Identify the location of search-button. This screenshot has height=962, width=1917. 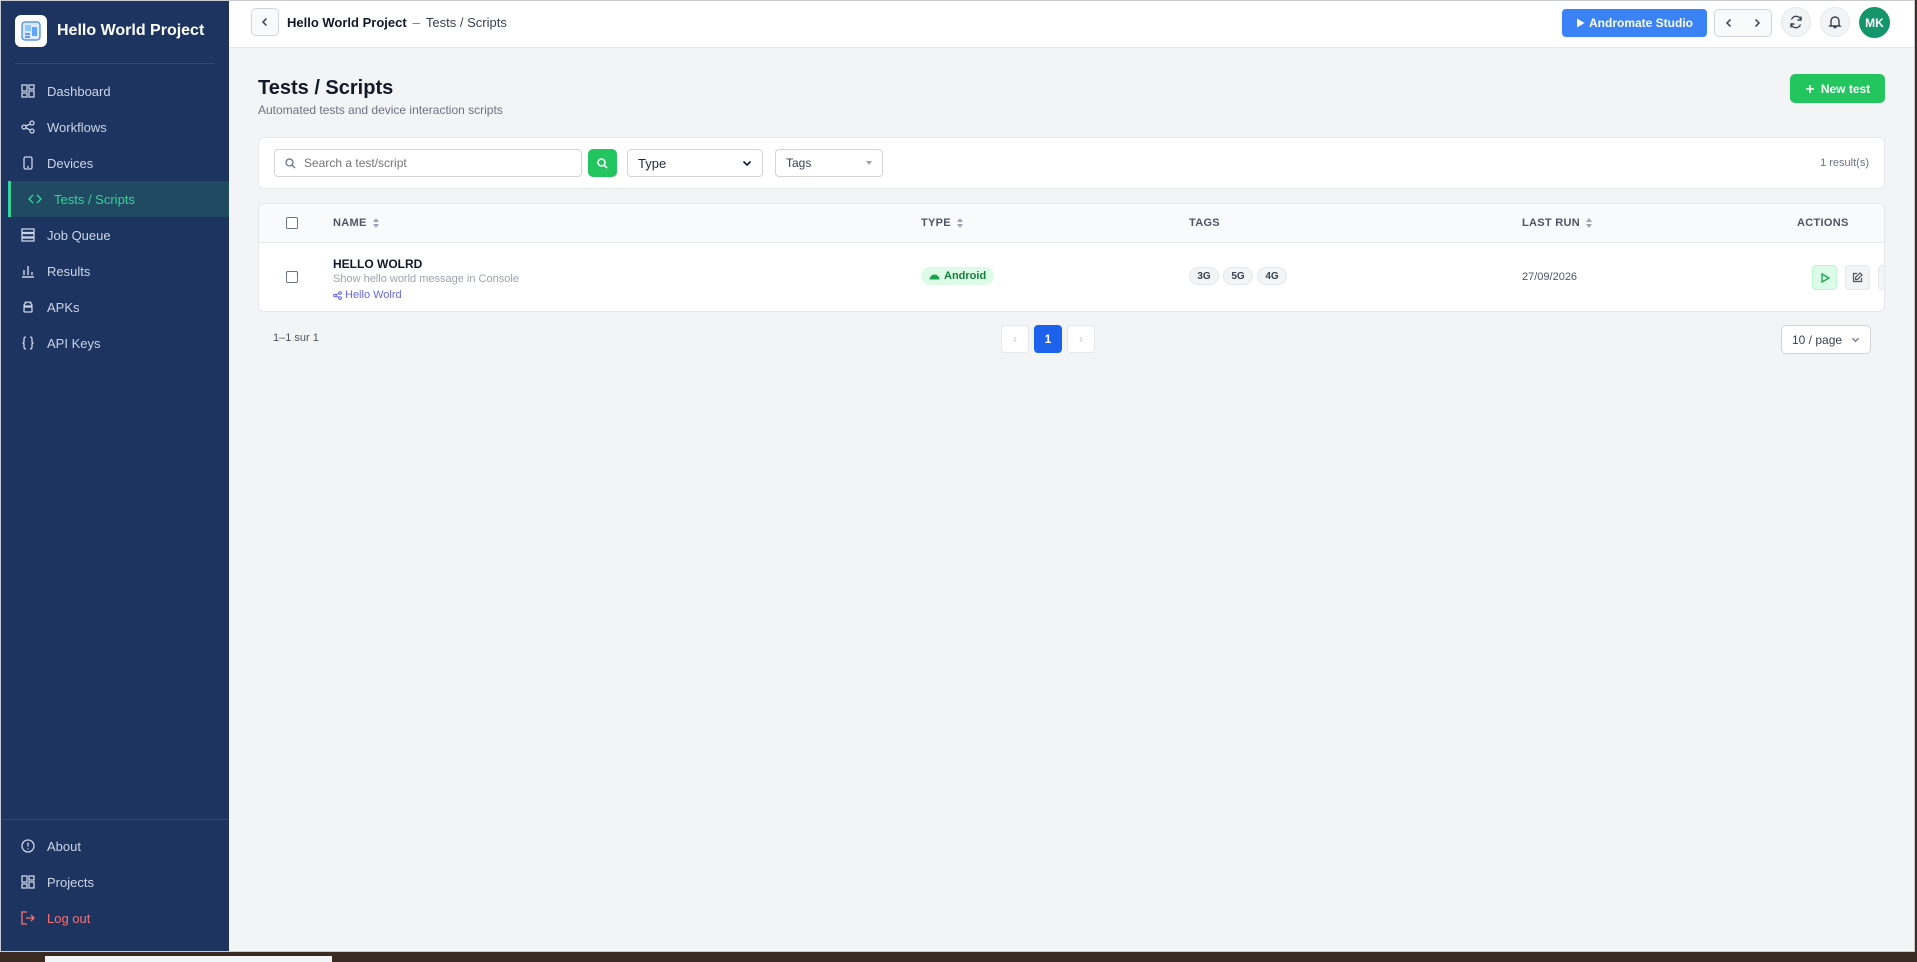
(602, 163).